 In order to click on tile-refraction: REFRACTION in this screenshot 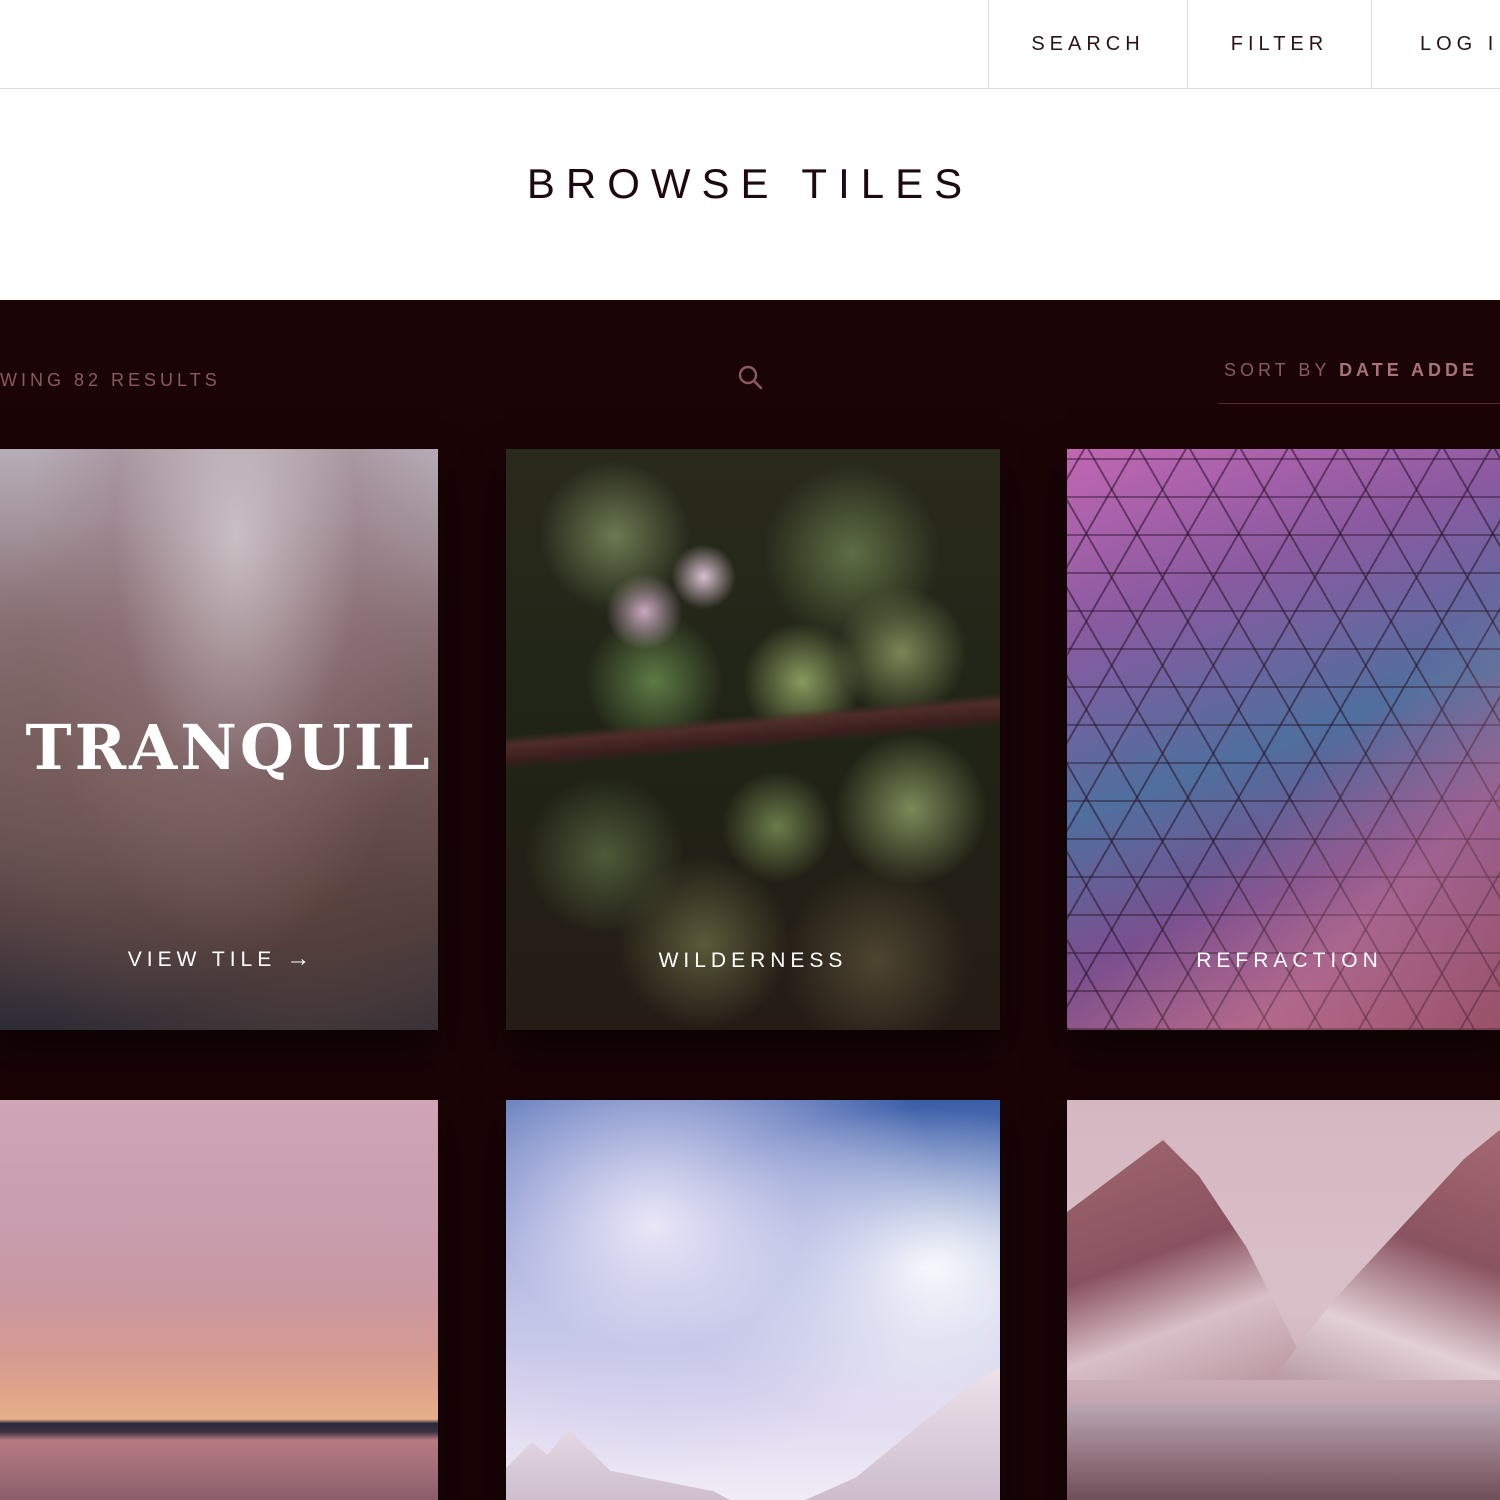, I will do `click(1283, 739)`.